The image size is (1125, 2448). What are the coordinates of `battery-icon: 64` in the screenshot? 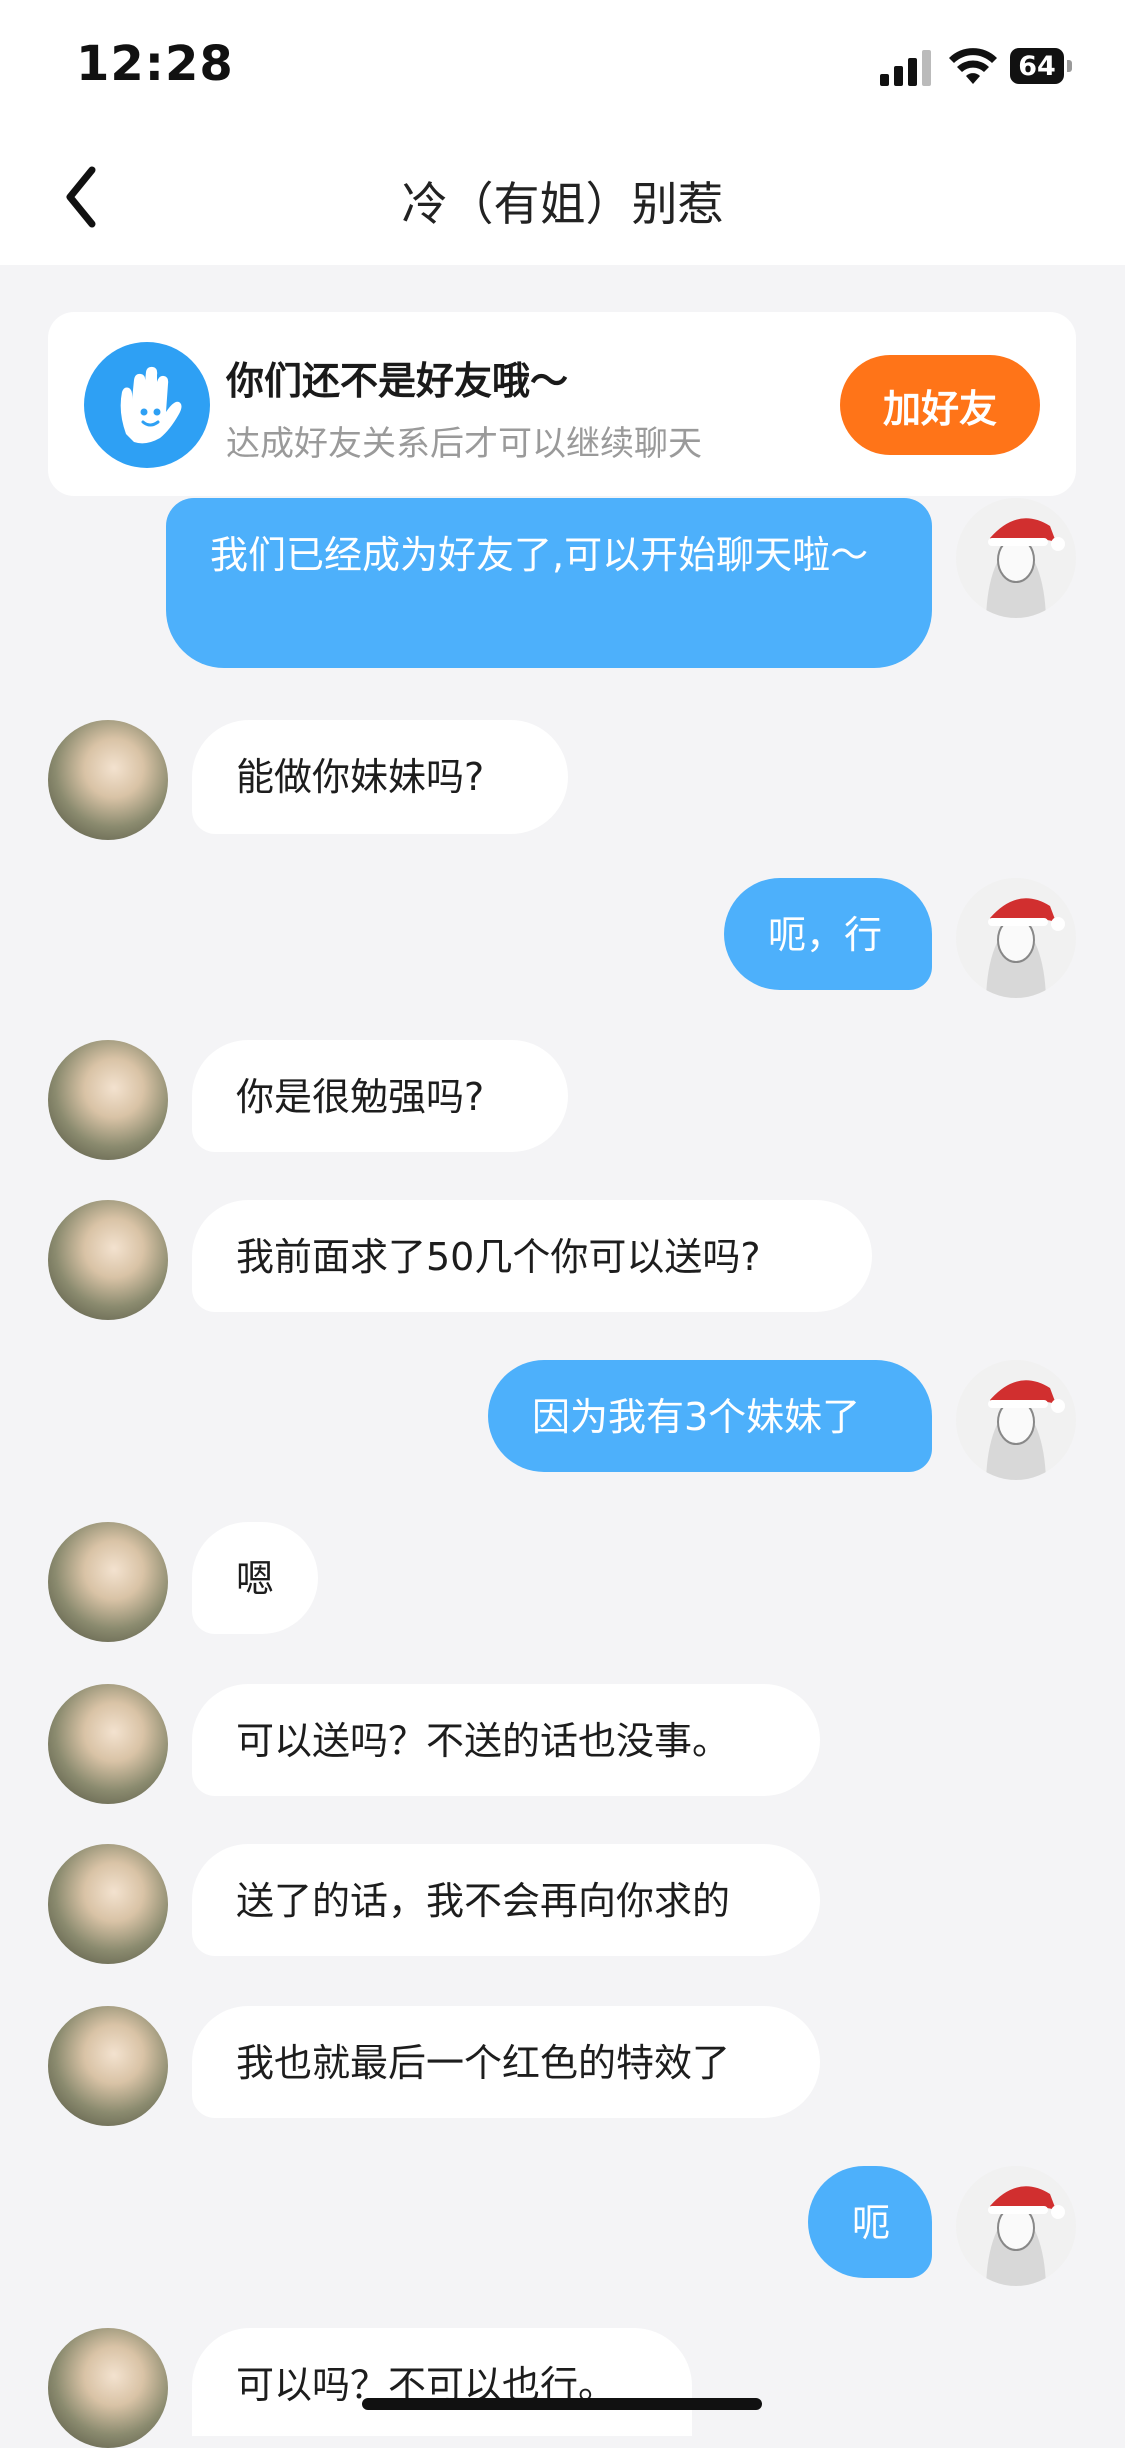 It's located at (1041, 67).